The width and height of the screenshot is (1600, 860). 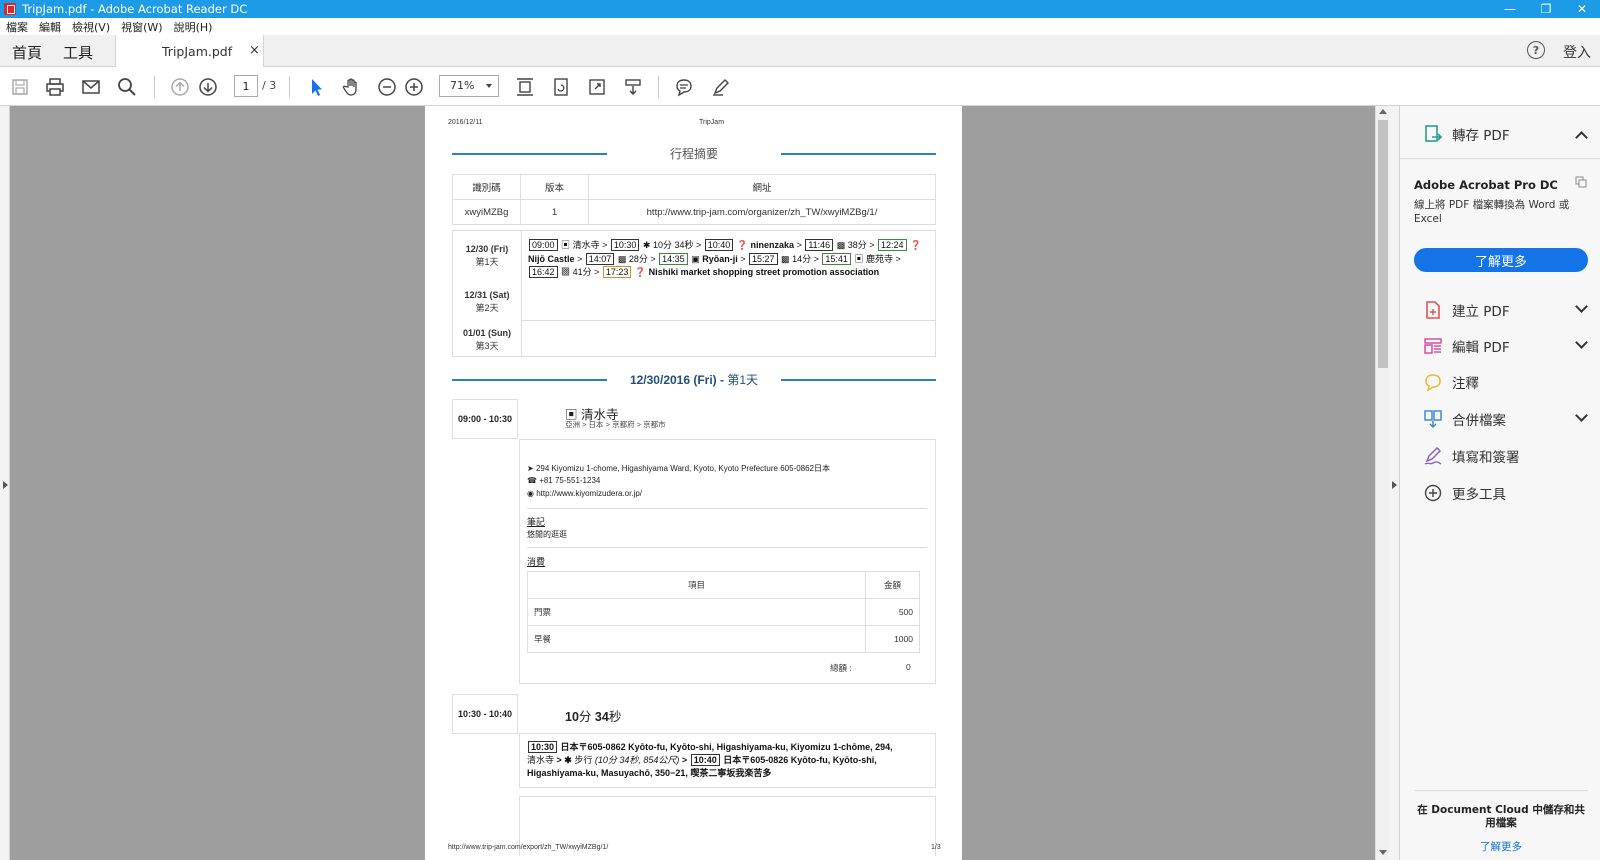 What do you see at coordinates (1433, 310) in the screenshot?
I see `create-pdf-icon` at bounding box center [1433, 310].